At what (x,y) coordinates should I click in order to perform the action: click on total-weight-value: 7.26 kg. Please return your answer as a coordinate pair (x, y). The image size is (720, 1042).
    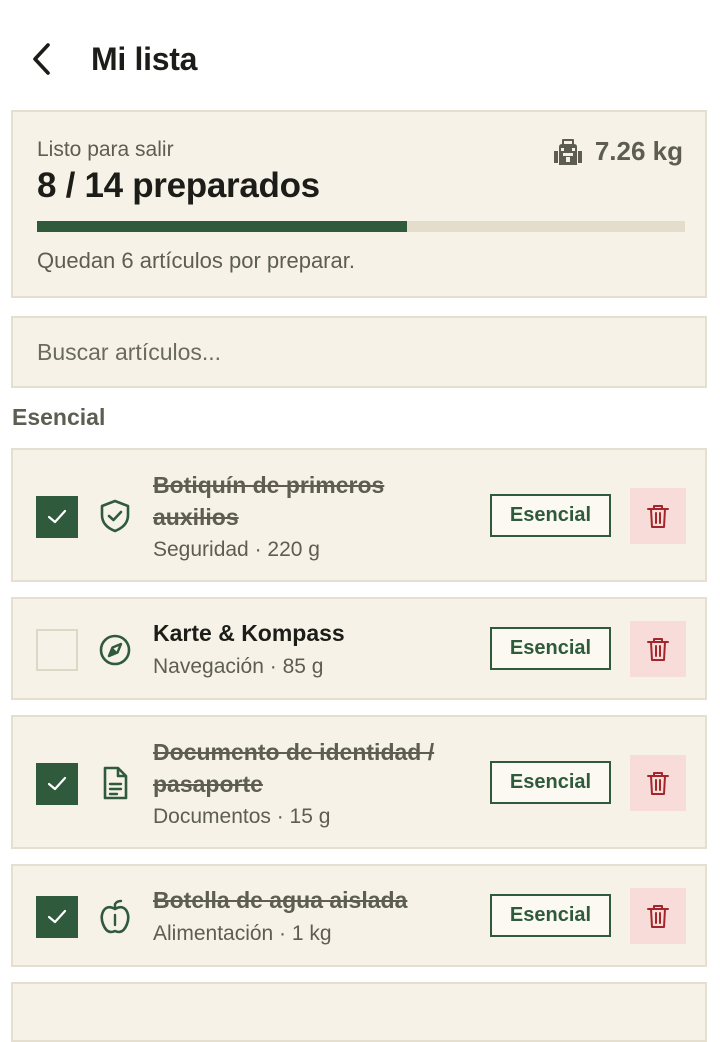
    Looking at the image, I should click on (638, 151).